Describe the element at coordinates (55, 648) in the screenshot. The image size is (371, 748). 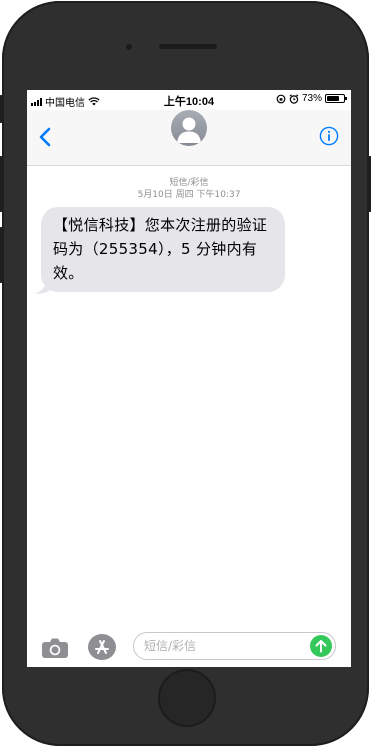
I see `camera-icon` at that location.